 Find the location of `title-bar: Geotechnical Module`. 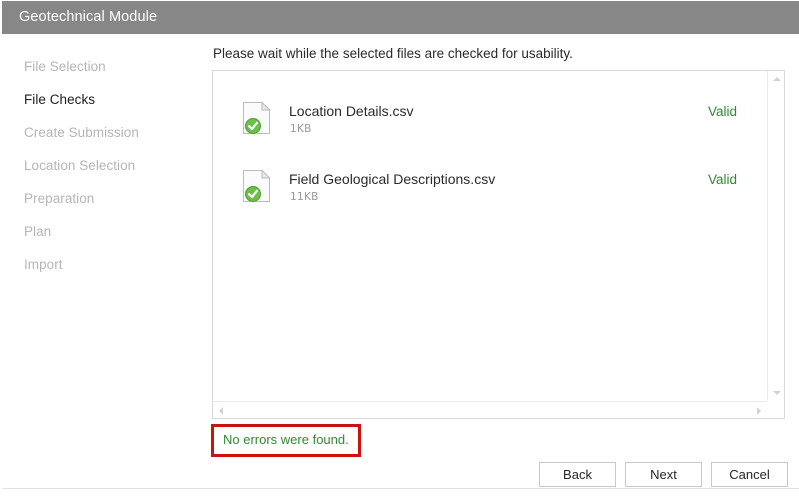

title-bar: Geotechnical Module is located at coordinates (400, 17).